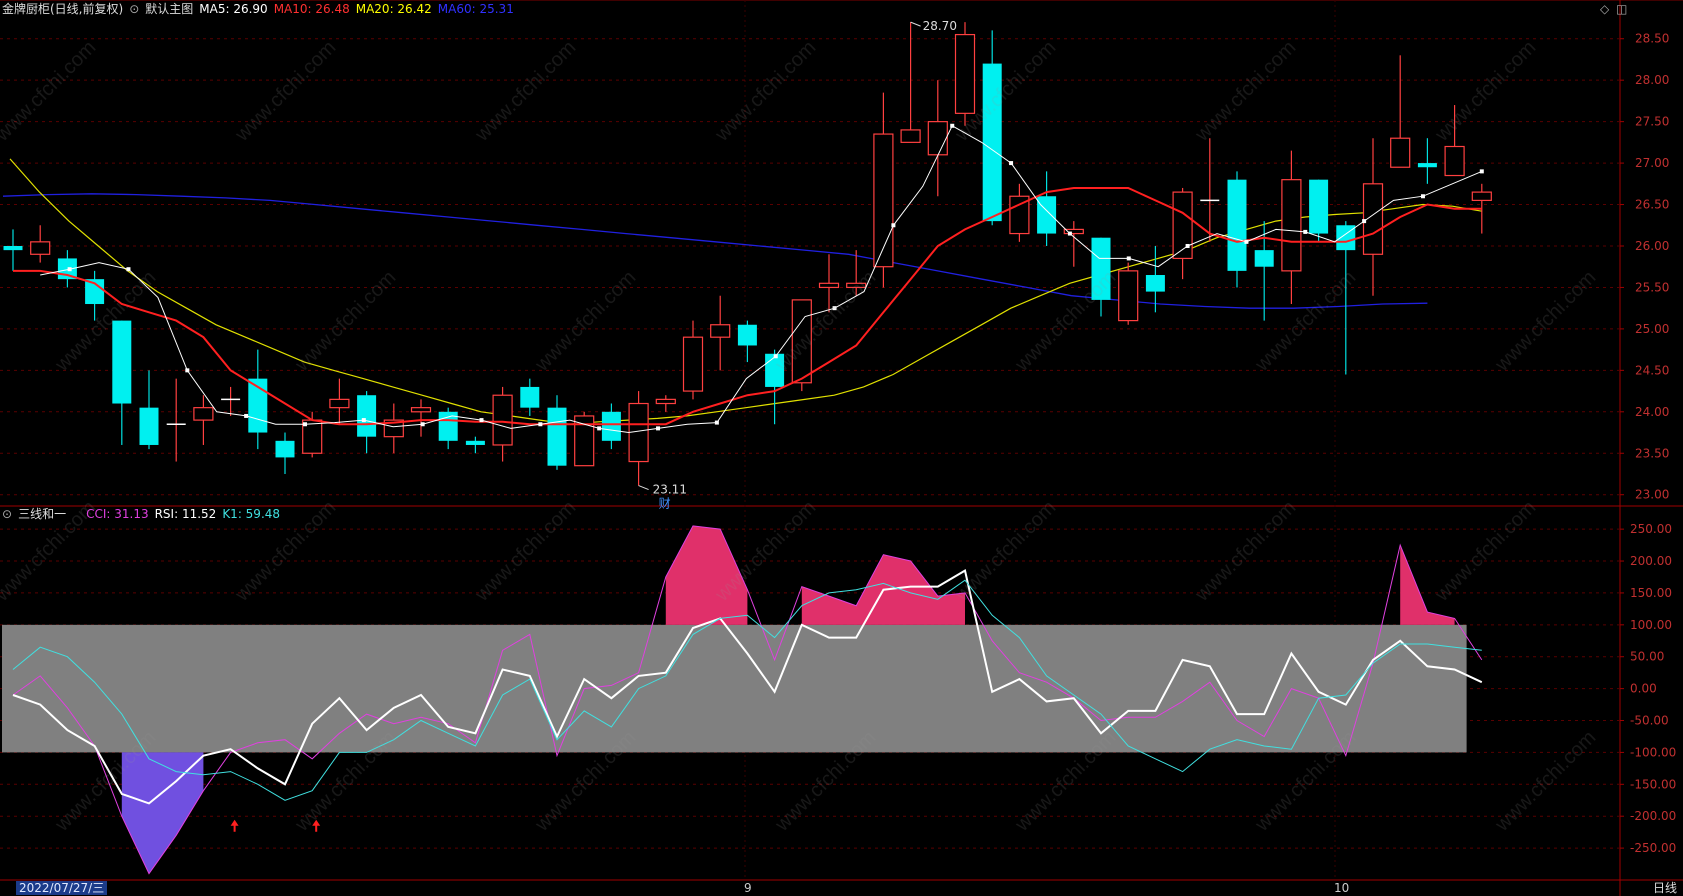 The width and height of the screenshot is (1683, 896). Describe the element at coordinates (134, 9) in the screenshot. I see `chevron-circle-icon: ⊙` at that location.